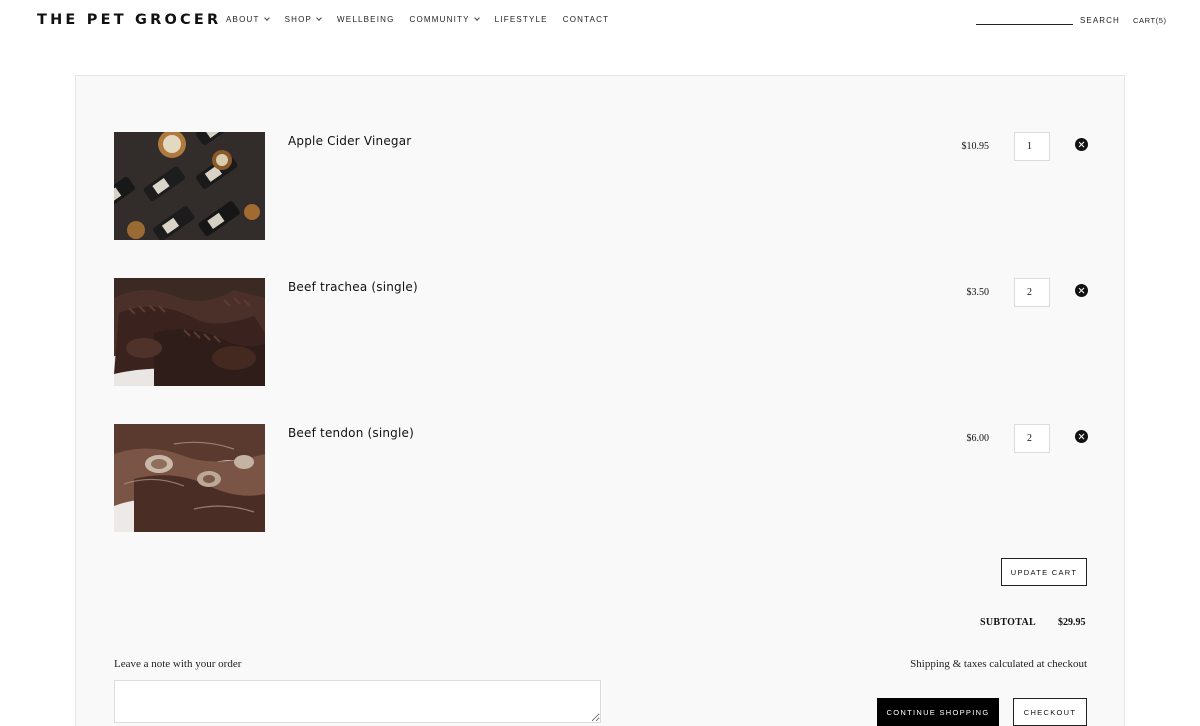 The width and height of the screenshot is (1200, 726). Describe the element at coordinates (178, 664) in the screenshot. I see `order-note-label: Leave a note with your order` at that location.